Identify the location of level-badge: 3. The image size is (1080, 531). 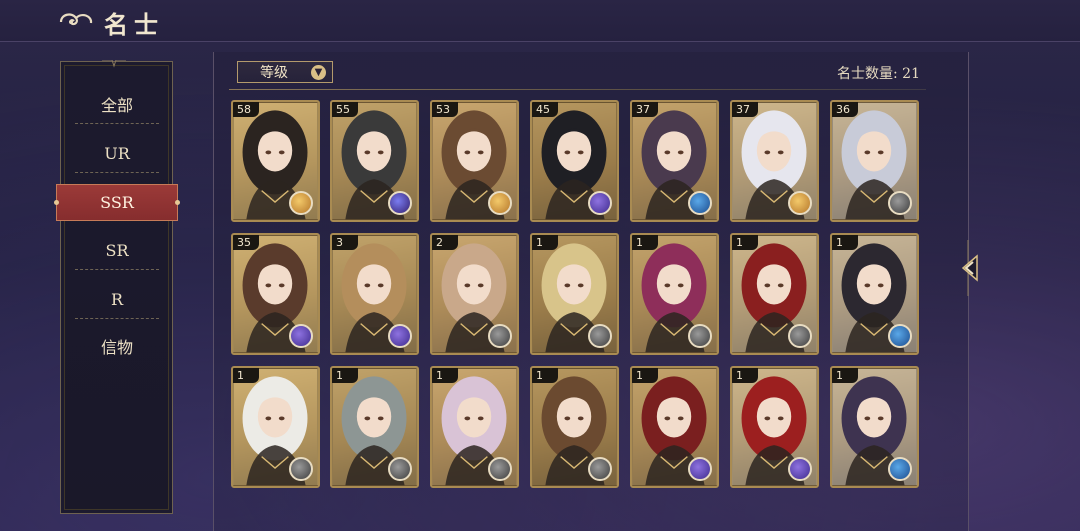
(345, 242).